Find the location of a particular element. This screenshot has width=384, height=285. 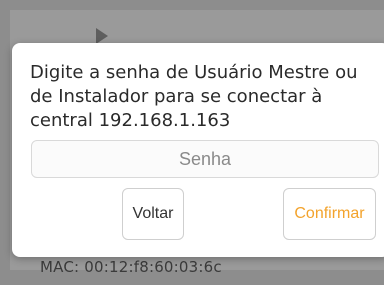

back-button: Voltar is located at coordinates (153, 214).